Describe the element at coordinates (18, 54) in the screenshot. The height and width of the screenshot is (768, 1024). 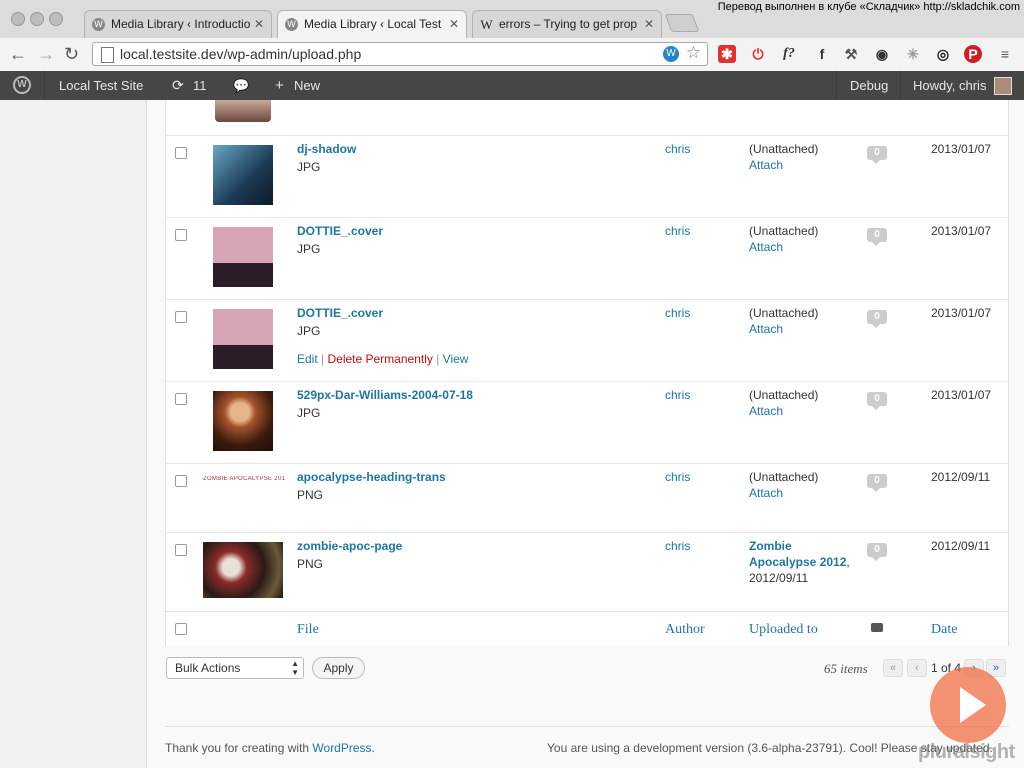
I see `back-arrow-icon: ←` at that location.